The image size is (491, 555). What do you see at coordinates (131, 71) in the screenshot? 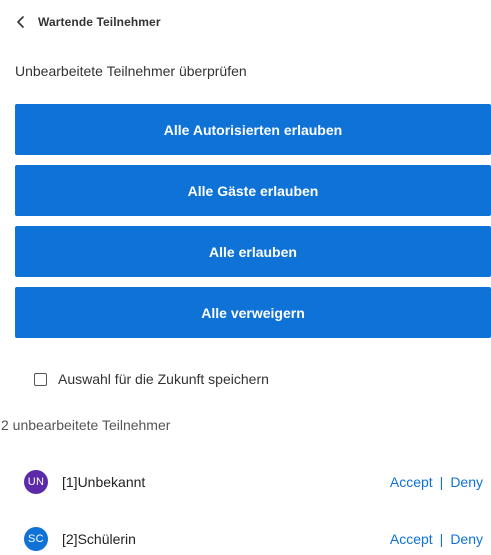
I see `review-subtitle: Unbearbeitete Teilnehmer überprüfen` at bounding box center [131, 71].